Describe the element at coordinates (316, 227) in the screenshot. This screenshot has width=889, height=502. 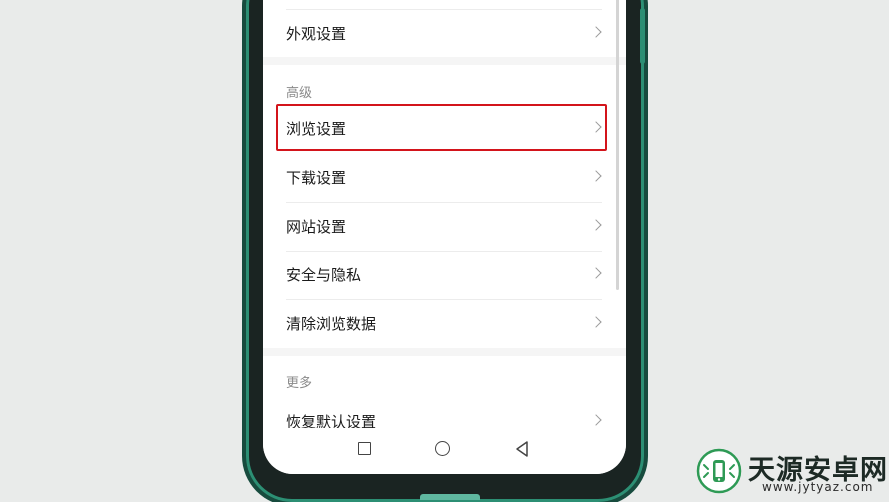
I see `settings-item-label: 网站设置` at that location.